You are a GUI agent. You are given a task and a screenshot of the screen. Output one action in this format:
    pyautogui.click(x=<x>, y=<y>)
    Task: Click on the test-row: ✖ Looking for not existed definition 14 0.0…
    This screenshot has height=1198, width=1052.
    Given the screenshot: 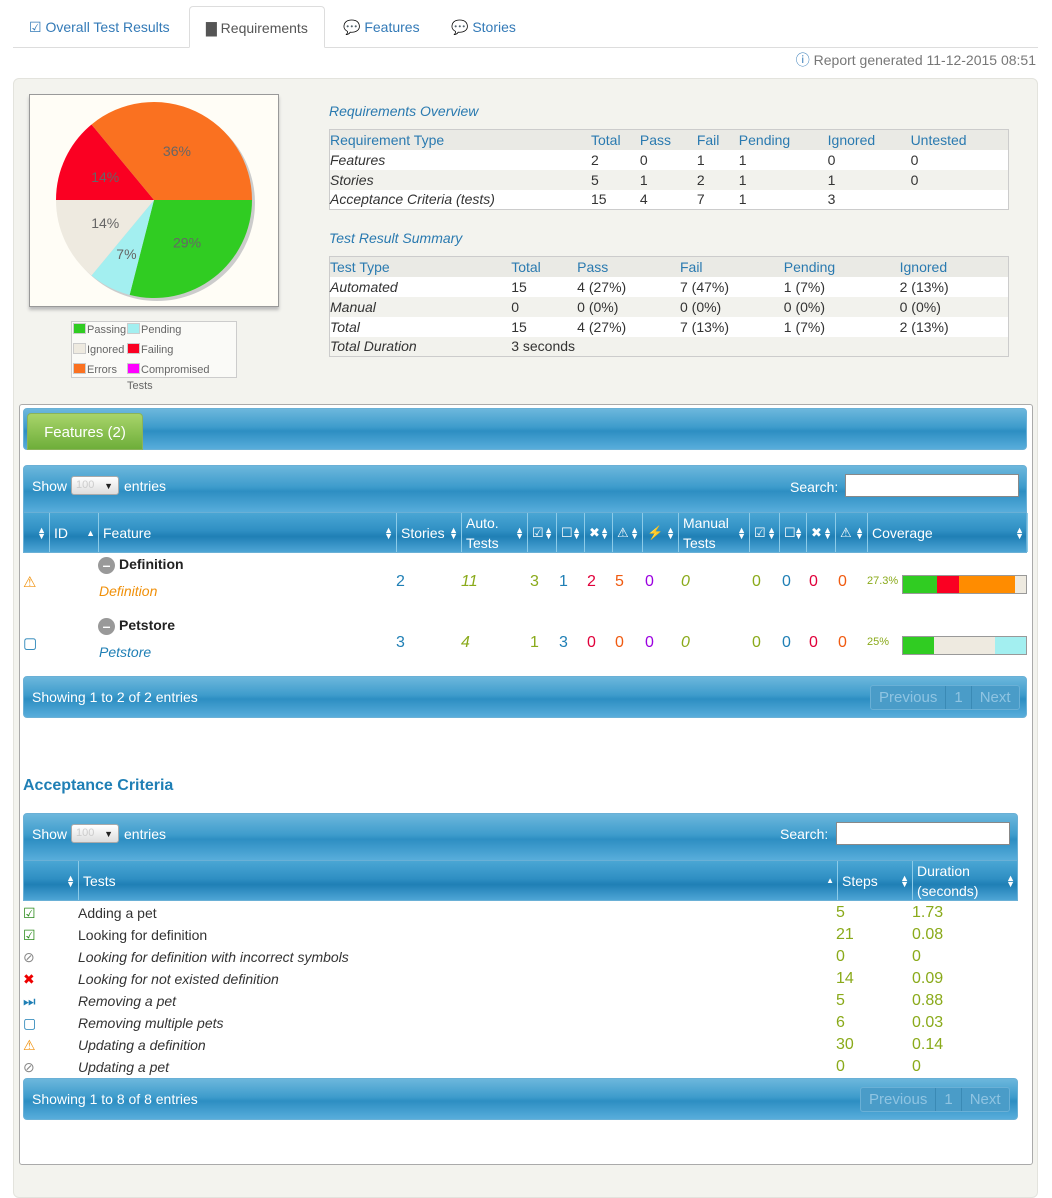 What is the action you would take?
    pyautogui.click(x=520, y=979)
    